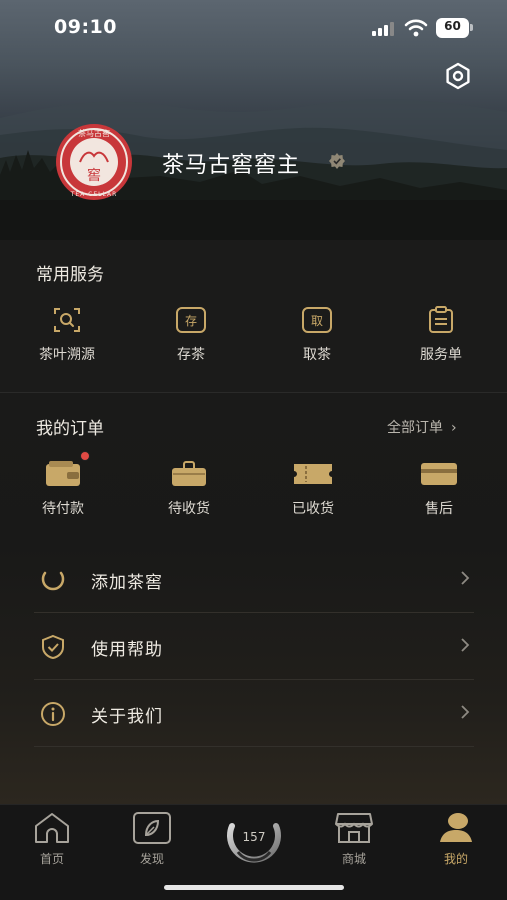 The image size is (507, 900). Describe the element at coordinates (254, 713) in the screenshot. I see `menu-item-about: 关于我们` at that location.